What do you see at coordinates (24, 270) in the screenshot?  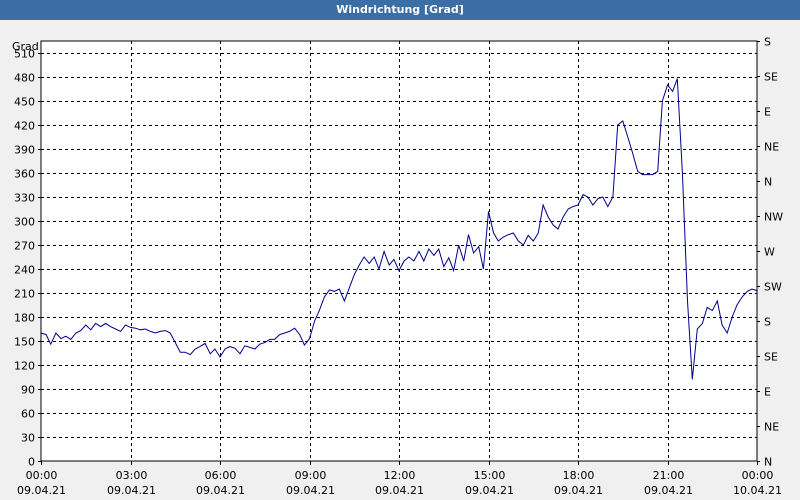 I see `y-tick-label: 240` at bounding box center [24, 270].